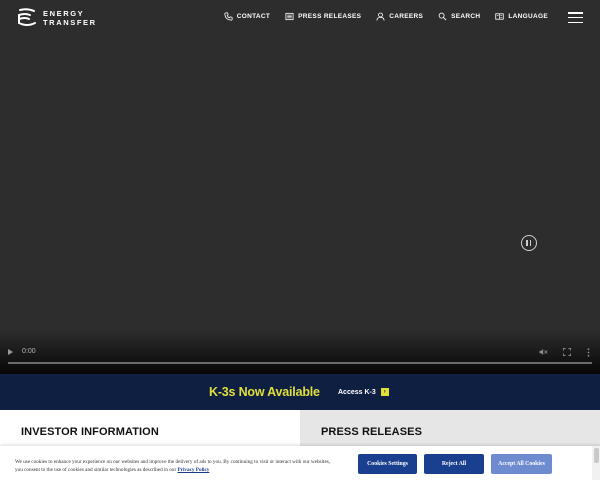 Image resolution: width=600 pixels, height=480 pixels. I want to click on nav-search: SEARCH, so click(459, 16).